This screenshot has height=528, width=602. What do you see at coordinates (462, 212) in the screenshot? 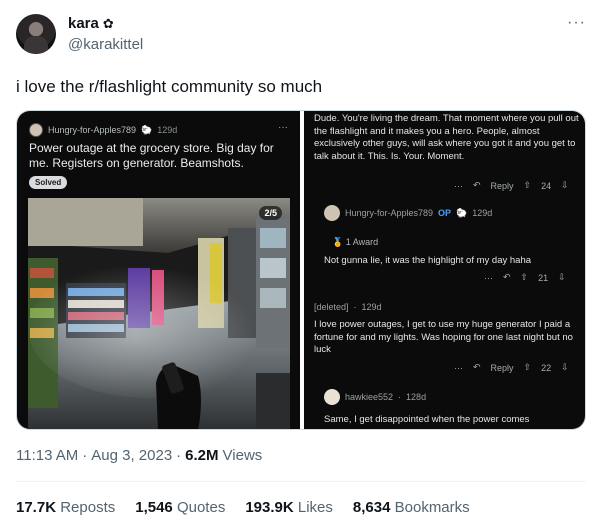
I see `comment-2-badge: 🐑` at bounding box center [462, 212].